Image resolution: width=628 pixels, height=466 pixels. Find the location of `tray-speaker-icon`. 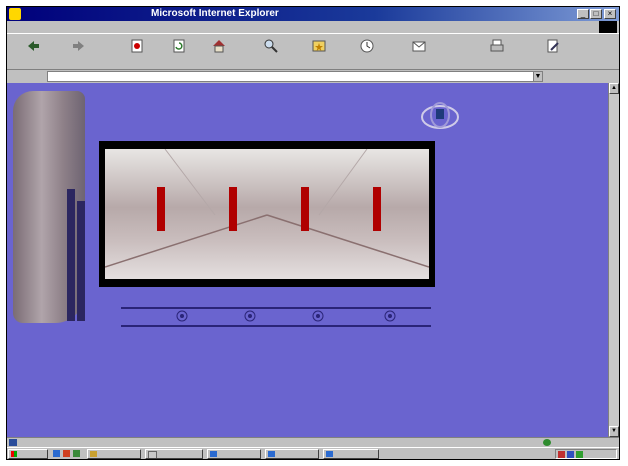

tray-speaker-icon is located at coordinates (561, 454).